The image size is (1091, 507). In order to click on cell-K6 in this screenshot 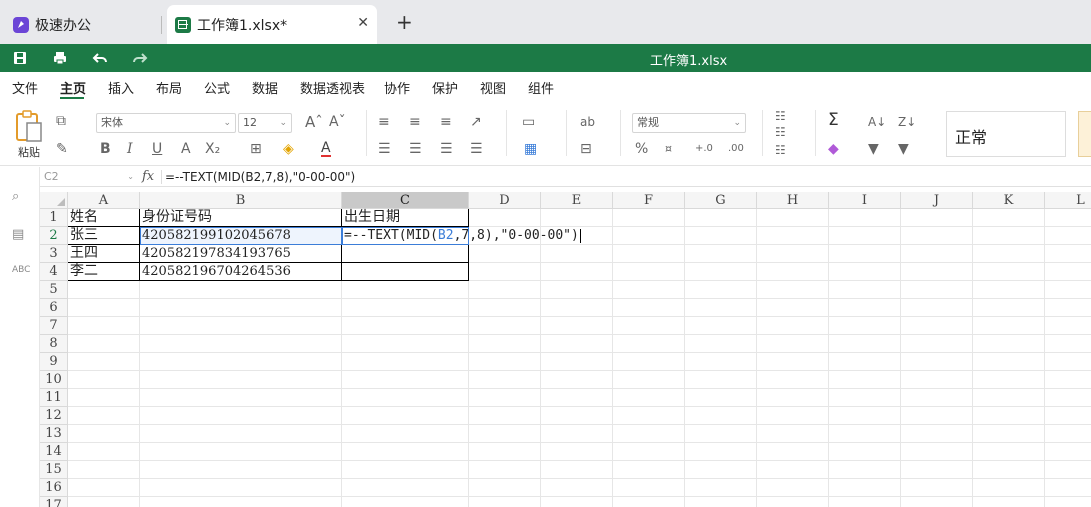, I will do `click(1009, 308)`.